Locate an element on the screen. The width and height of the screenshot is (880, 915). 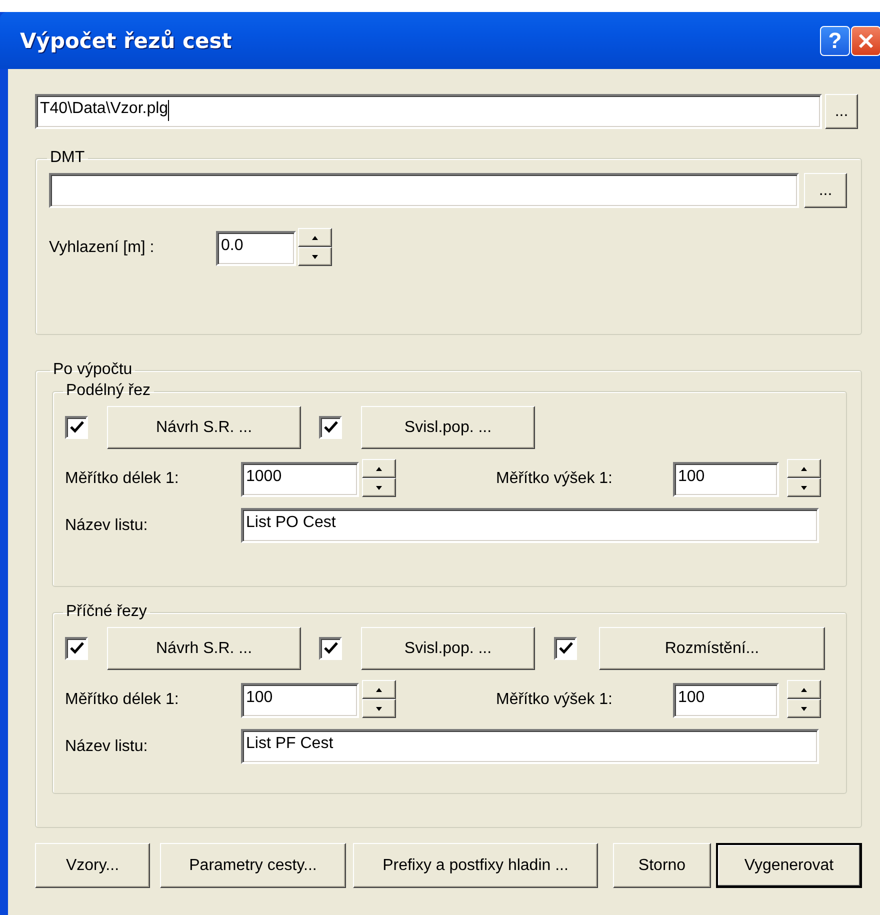
group-label: Podélný řez is located at coordinates (108, 391).